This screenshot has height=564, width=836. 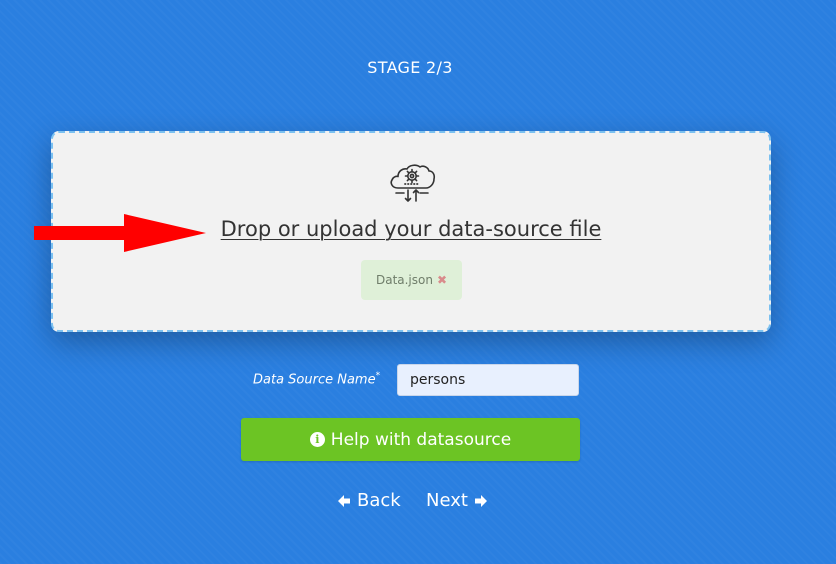 What do you see at coordinates (447, 500) in the screenshot?
I see `next-label: Next` at bounding box center [447, 500].